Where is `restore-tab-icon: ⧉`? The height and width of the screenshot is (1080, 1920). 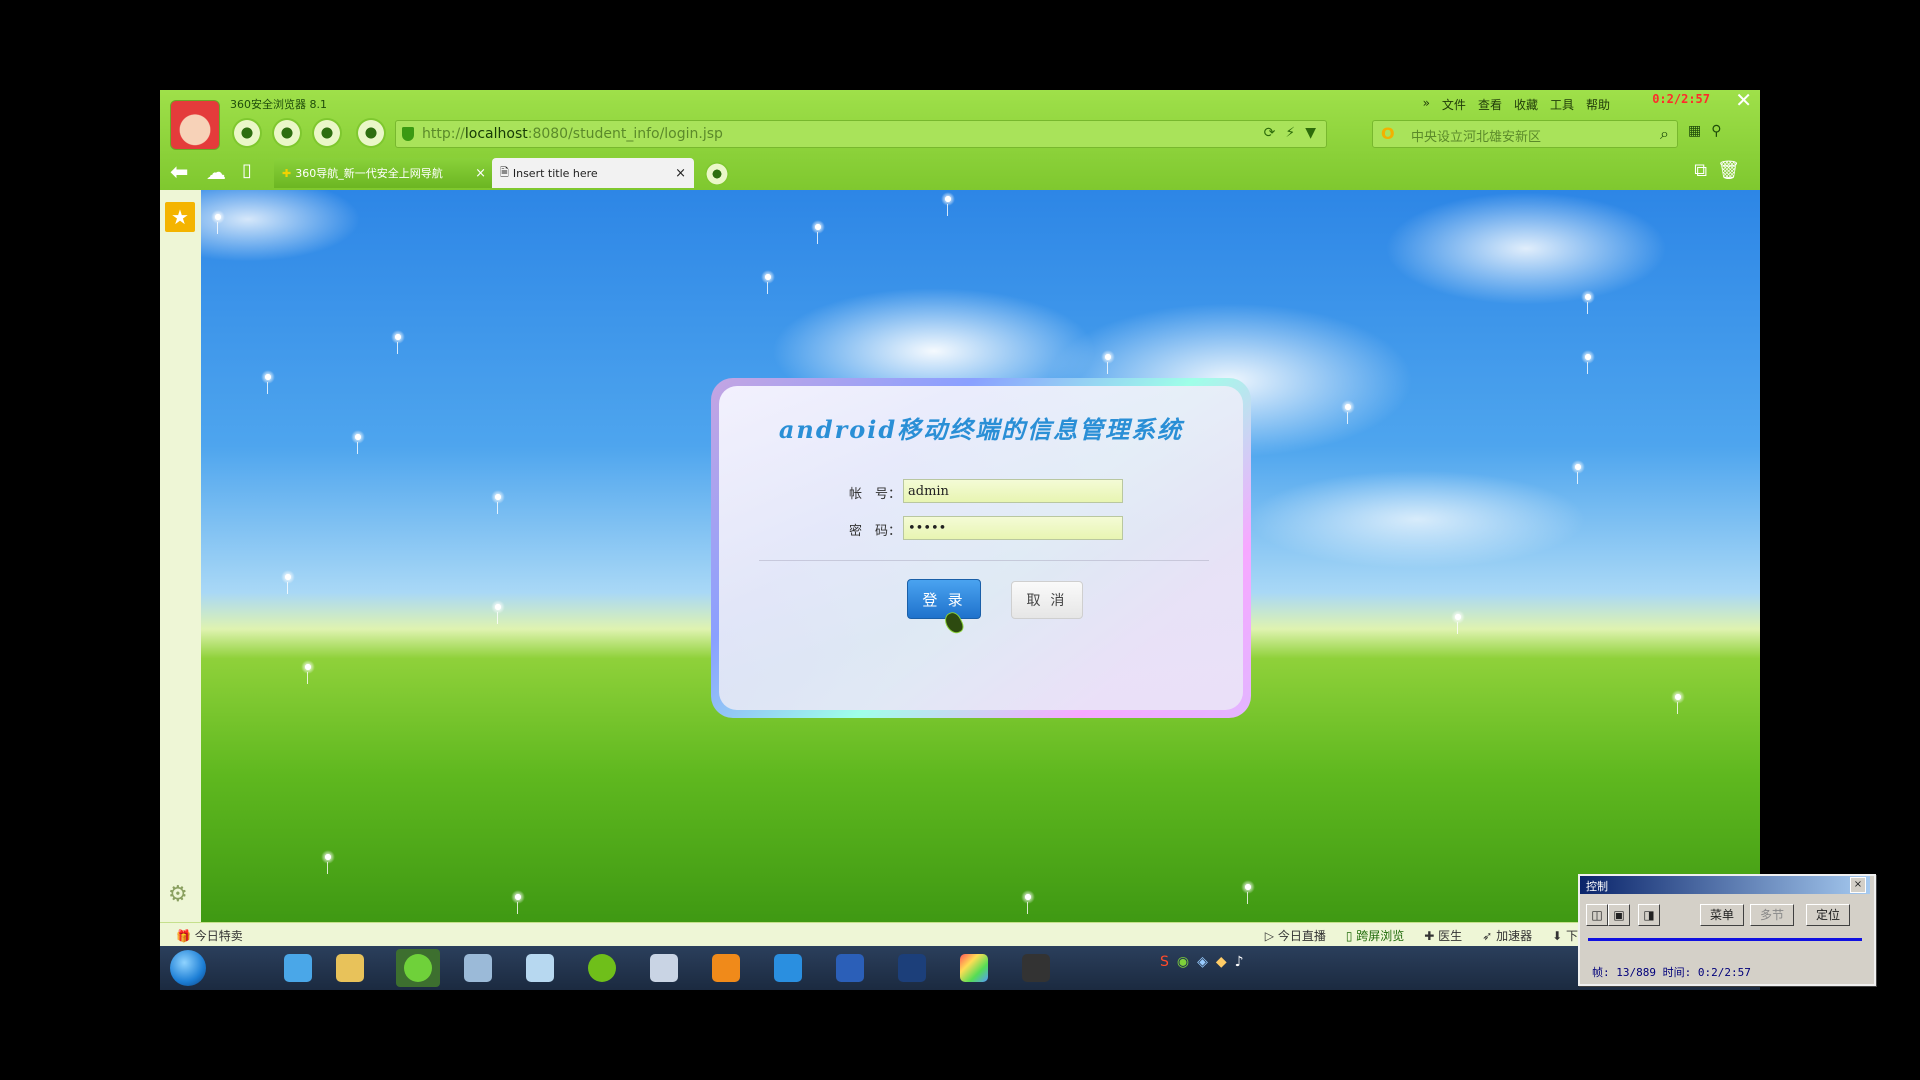
restore-tab-icon: ⧉ is located at coordinates (1700, 170).